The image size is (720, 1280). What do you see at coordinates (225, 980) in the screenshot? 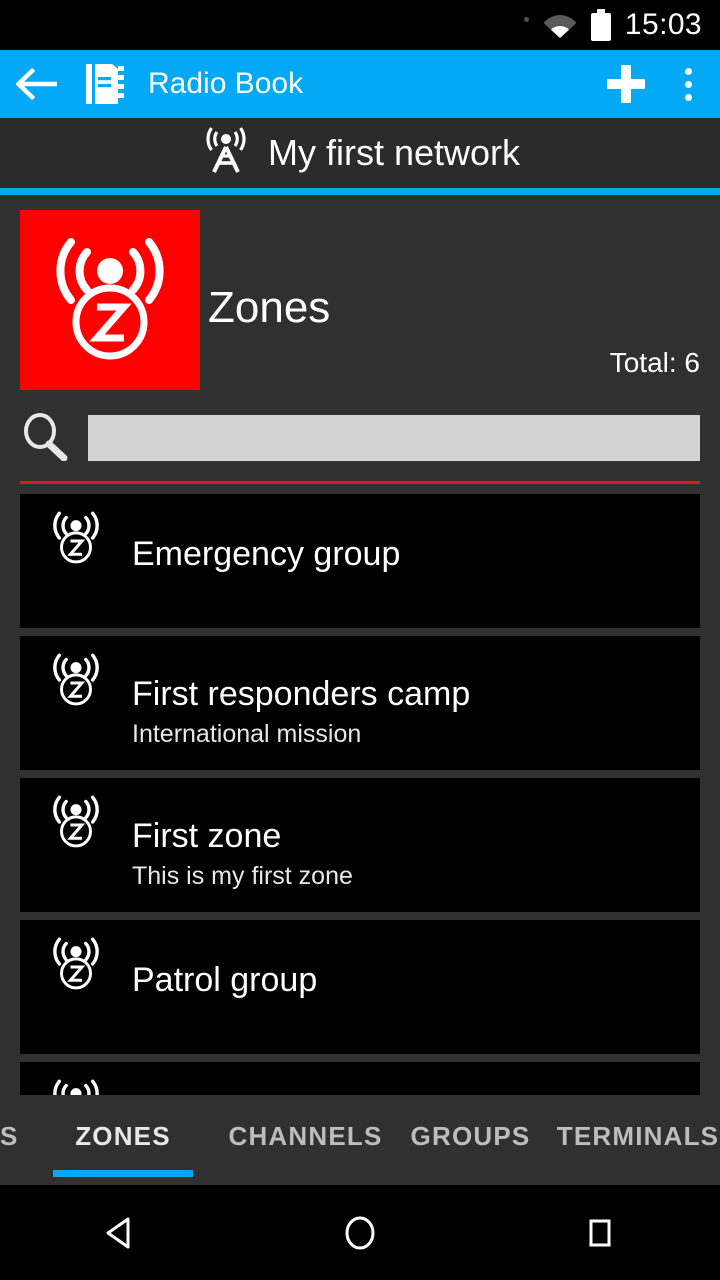
I see `list-item-title: Patrol group` at bounding box center [225, 980].